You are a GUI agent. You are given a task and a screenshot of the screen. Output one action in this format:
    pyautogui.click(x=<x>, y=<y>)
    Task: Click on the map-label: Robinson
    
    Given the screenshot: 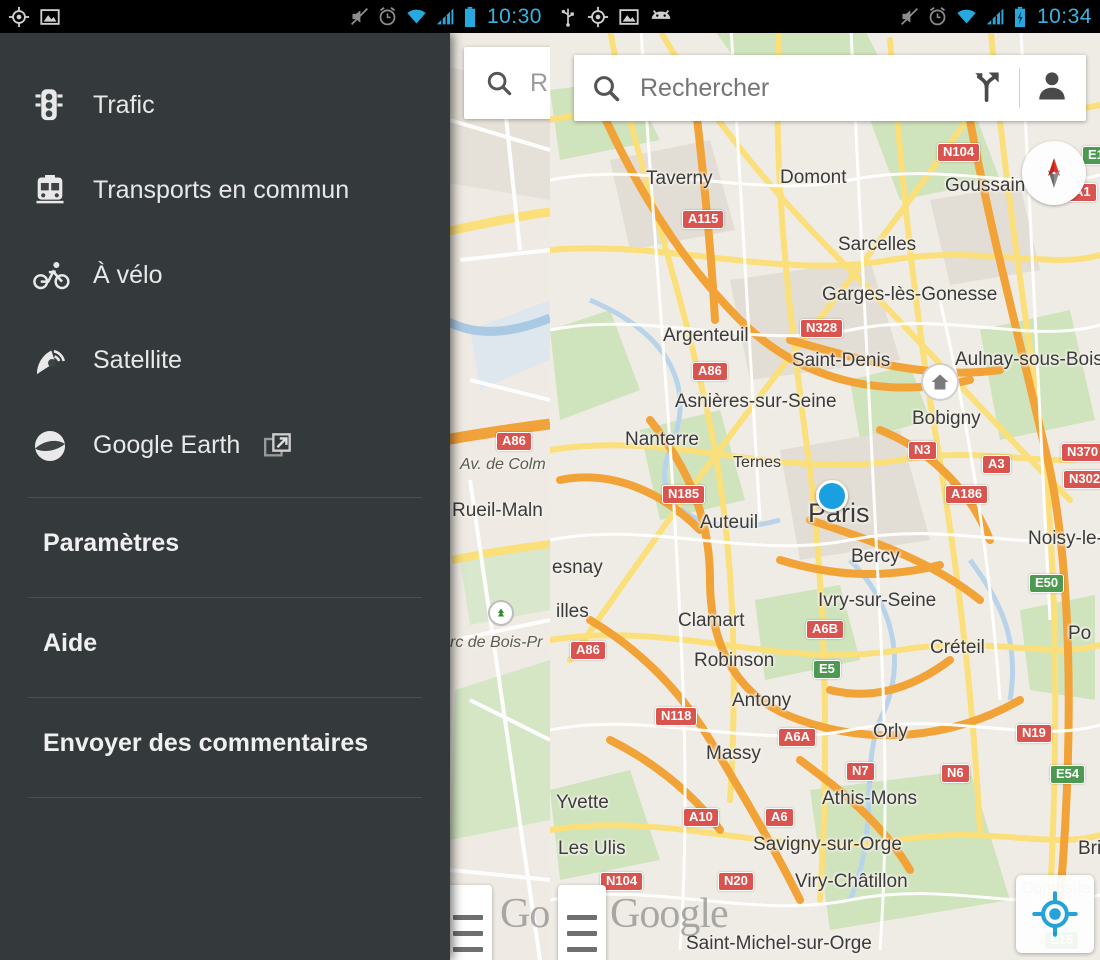 What is the action you would take?
    pyautogui.click(x=734, y=660)
    